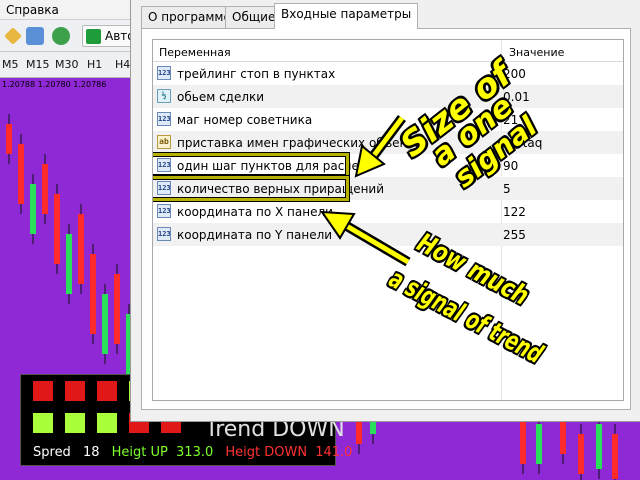 The width and height of the screenshot is (640, 480). What do you see at coordinates (514, 235) in the screenshot?
I see `parameter-value: 255` at bounding box center [514, 235].